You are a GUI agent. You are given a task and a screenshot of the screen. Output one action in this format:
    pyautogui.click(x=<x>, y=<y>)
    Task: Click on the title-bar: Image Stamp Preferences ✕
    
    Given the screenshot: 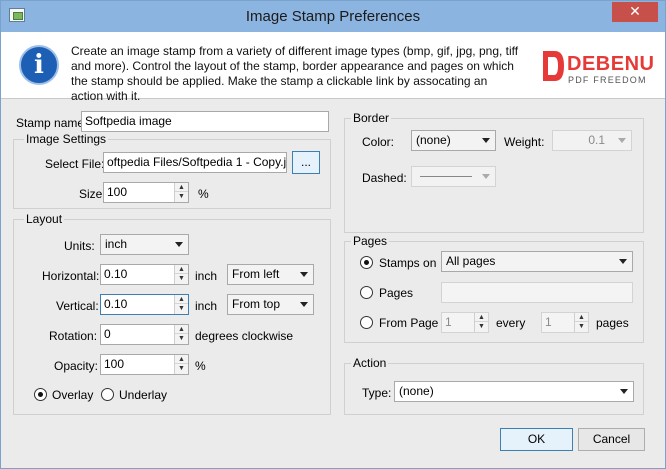 What is the action you would take?
    pyautogui.click(x=333, y=16)
    